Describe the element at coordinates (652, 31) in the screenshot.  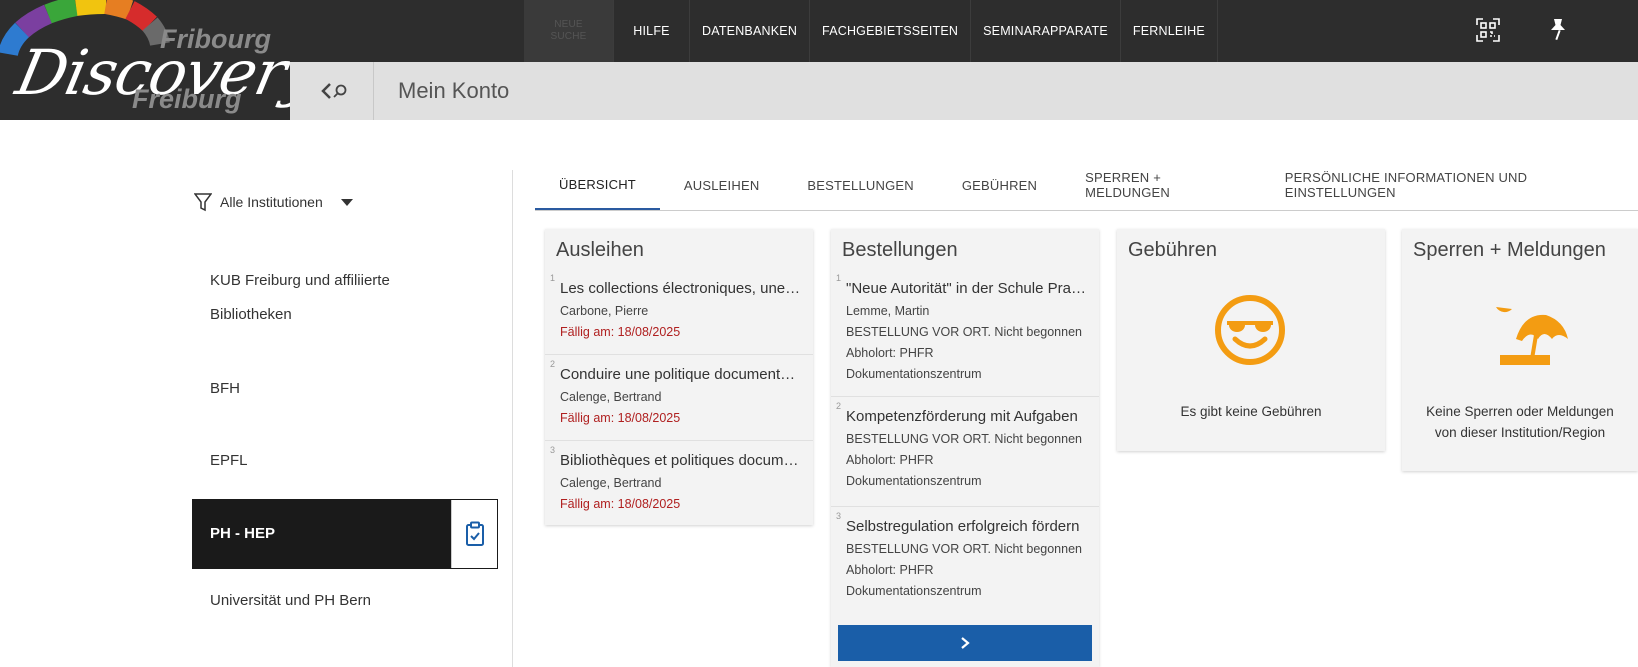
I see `nav-help: HILFE` at that location.